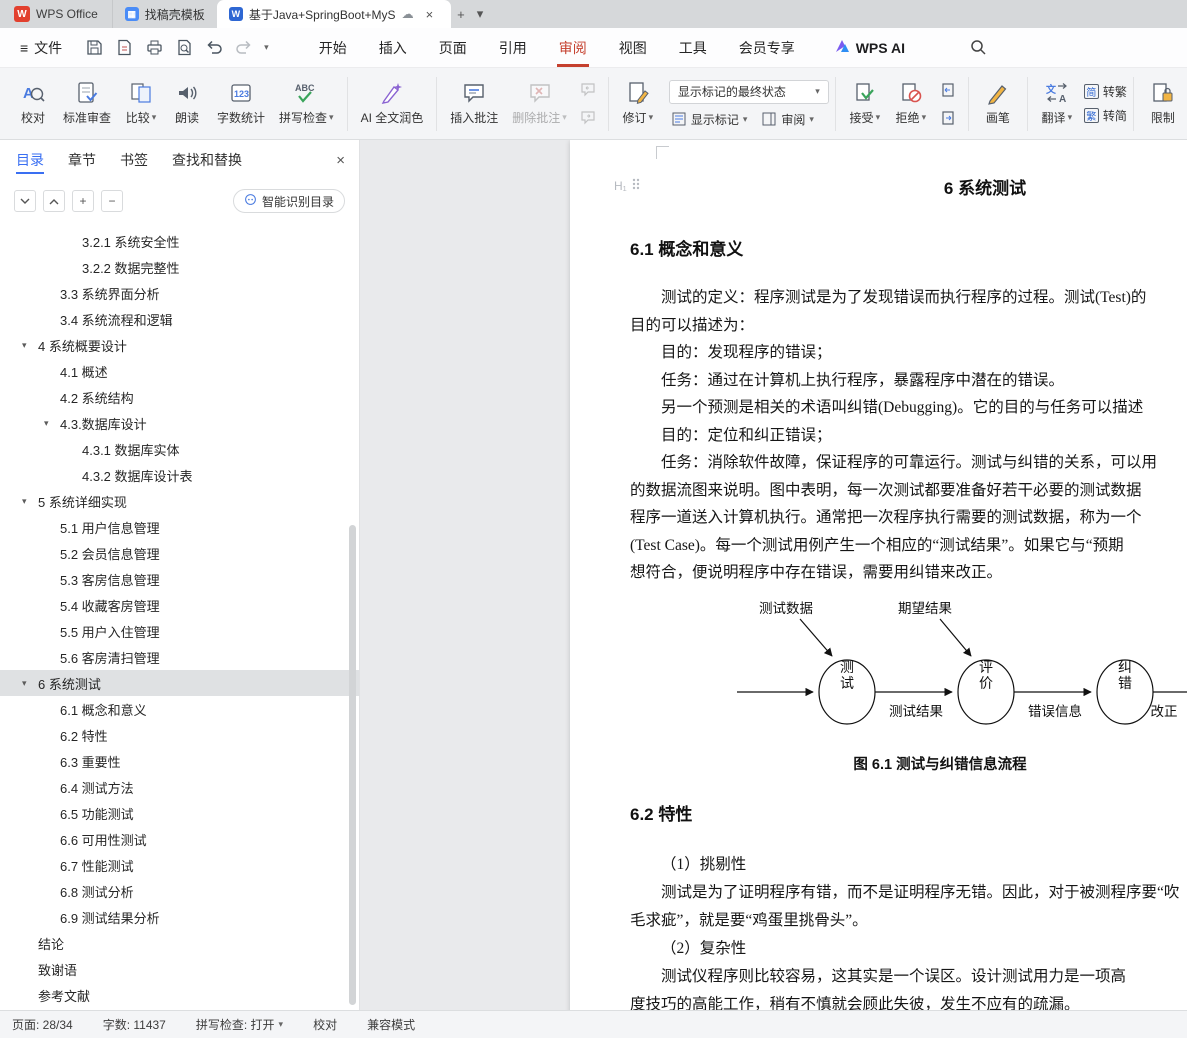 The width and height of the screenshot is (1187, 1038). I want to click on word-count-button: 123 字数统计, so click(241, 104).